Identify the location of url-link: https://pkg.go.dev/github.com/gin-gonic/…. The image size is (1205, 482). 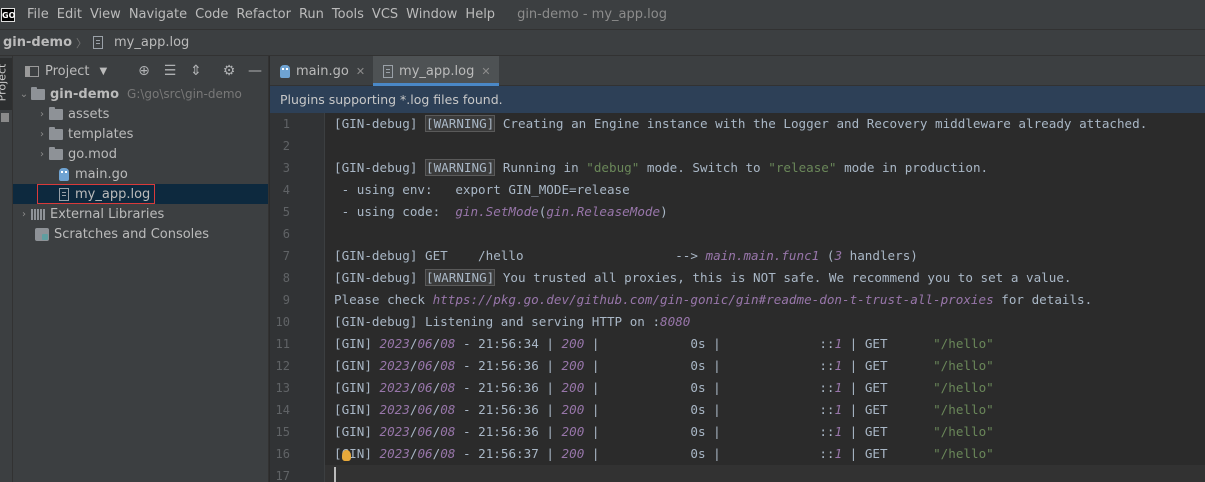
(713, 299).